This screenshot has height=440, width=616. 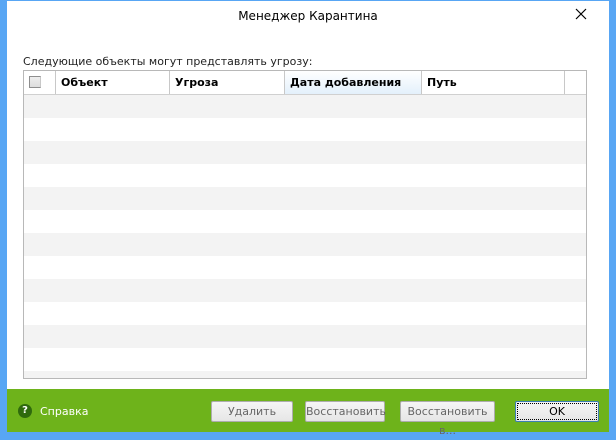 I want to click on column-threat: Угроза, so click(x=227, y=82).